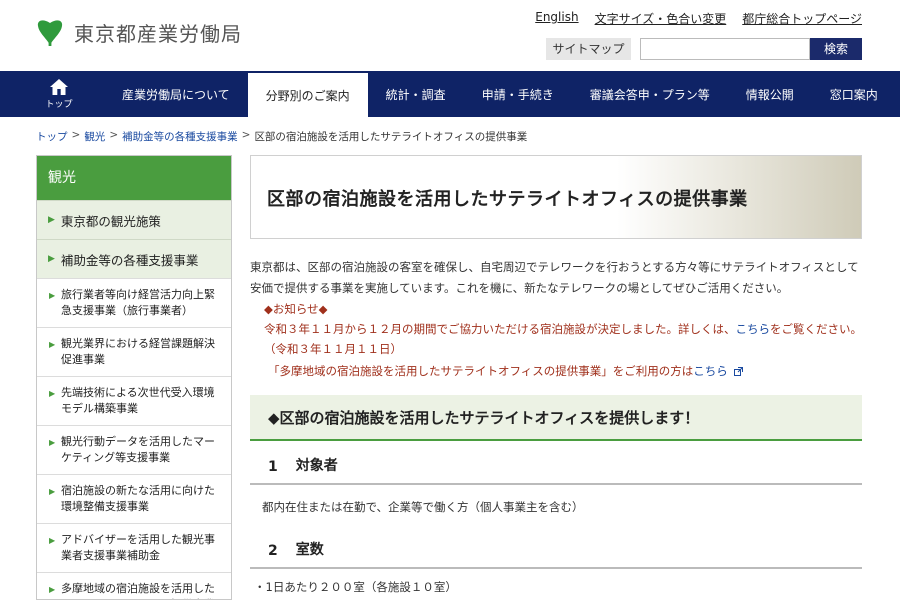  What do you see at coordinates (854, 94) in the screenshot?
I see `nav-contact: 窓口案内` at bounding box center [854, 94].